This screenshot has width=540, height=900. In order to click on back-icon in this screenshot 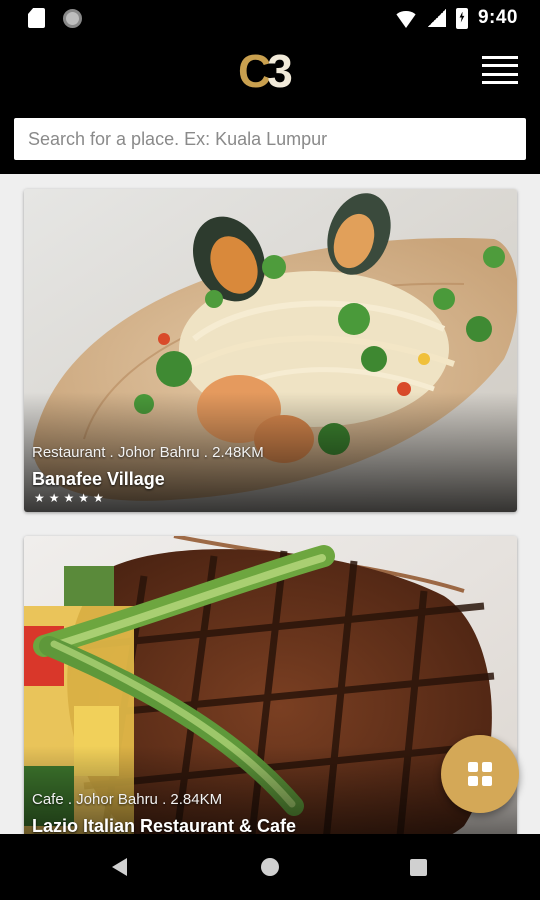, I will do `click(119, 867)`.